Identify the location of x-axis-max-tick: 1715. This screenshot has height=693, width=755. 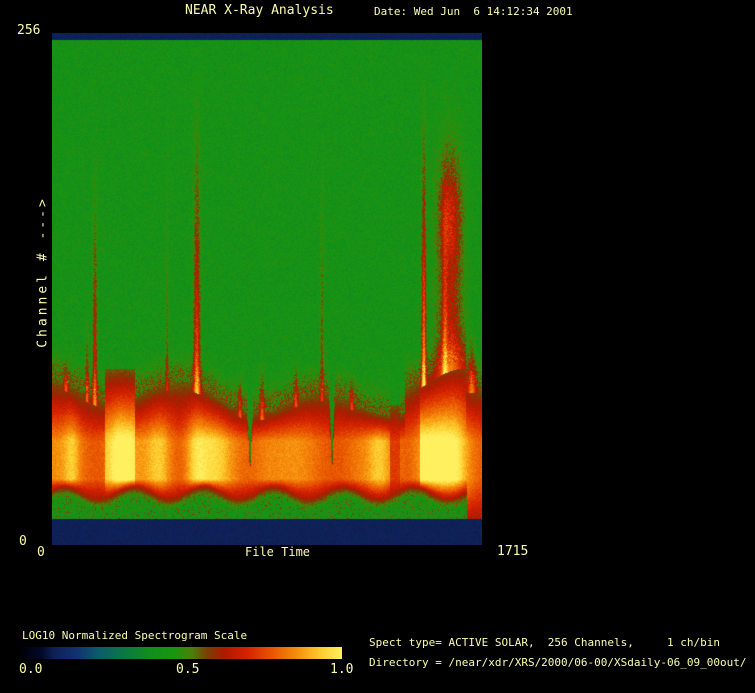
(513, 551).